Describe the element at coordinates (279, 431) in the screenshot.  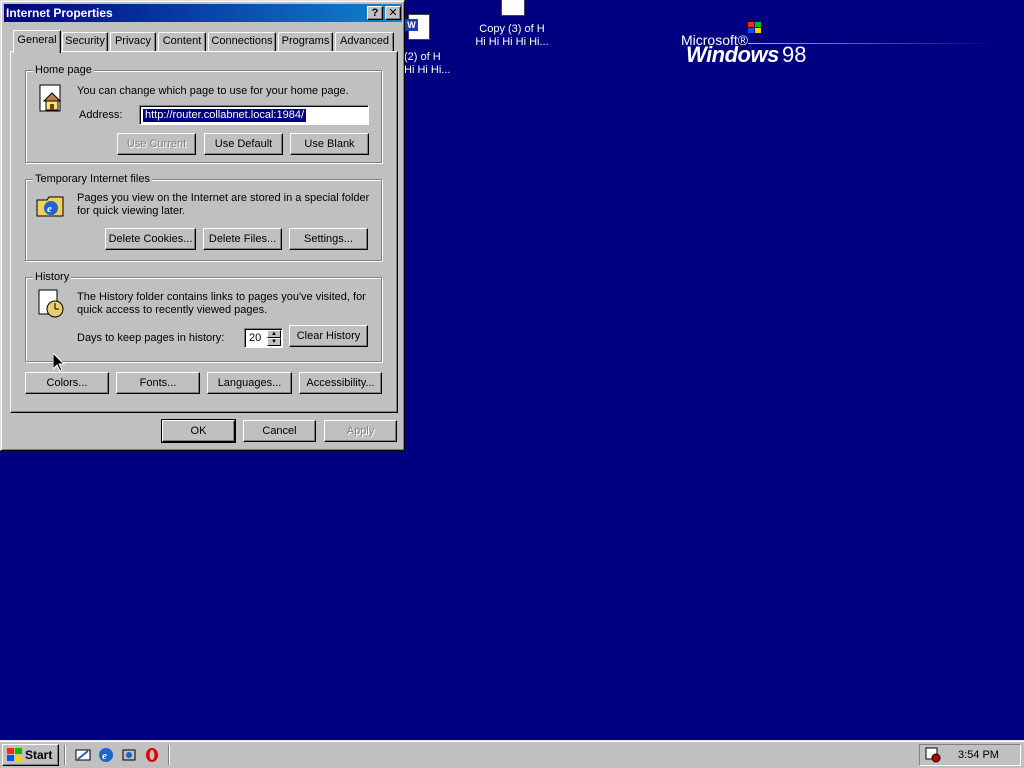
I see `cancel-button: Cancel` at that location.